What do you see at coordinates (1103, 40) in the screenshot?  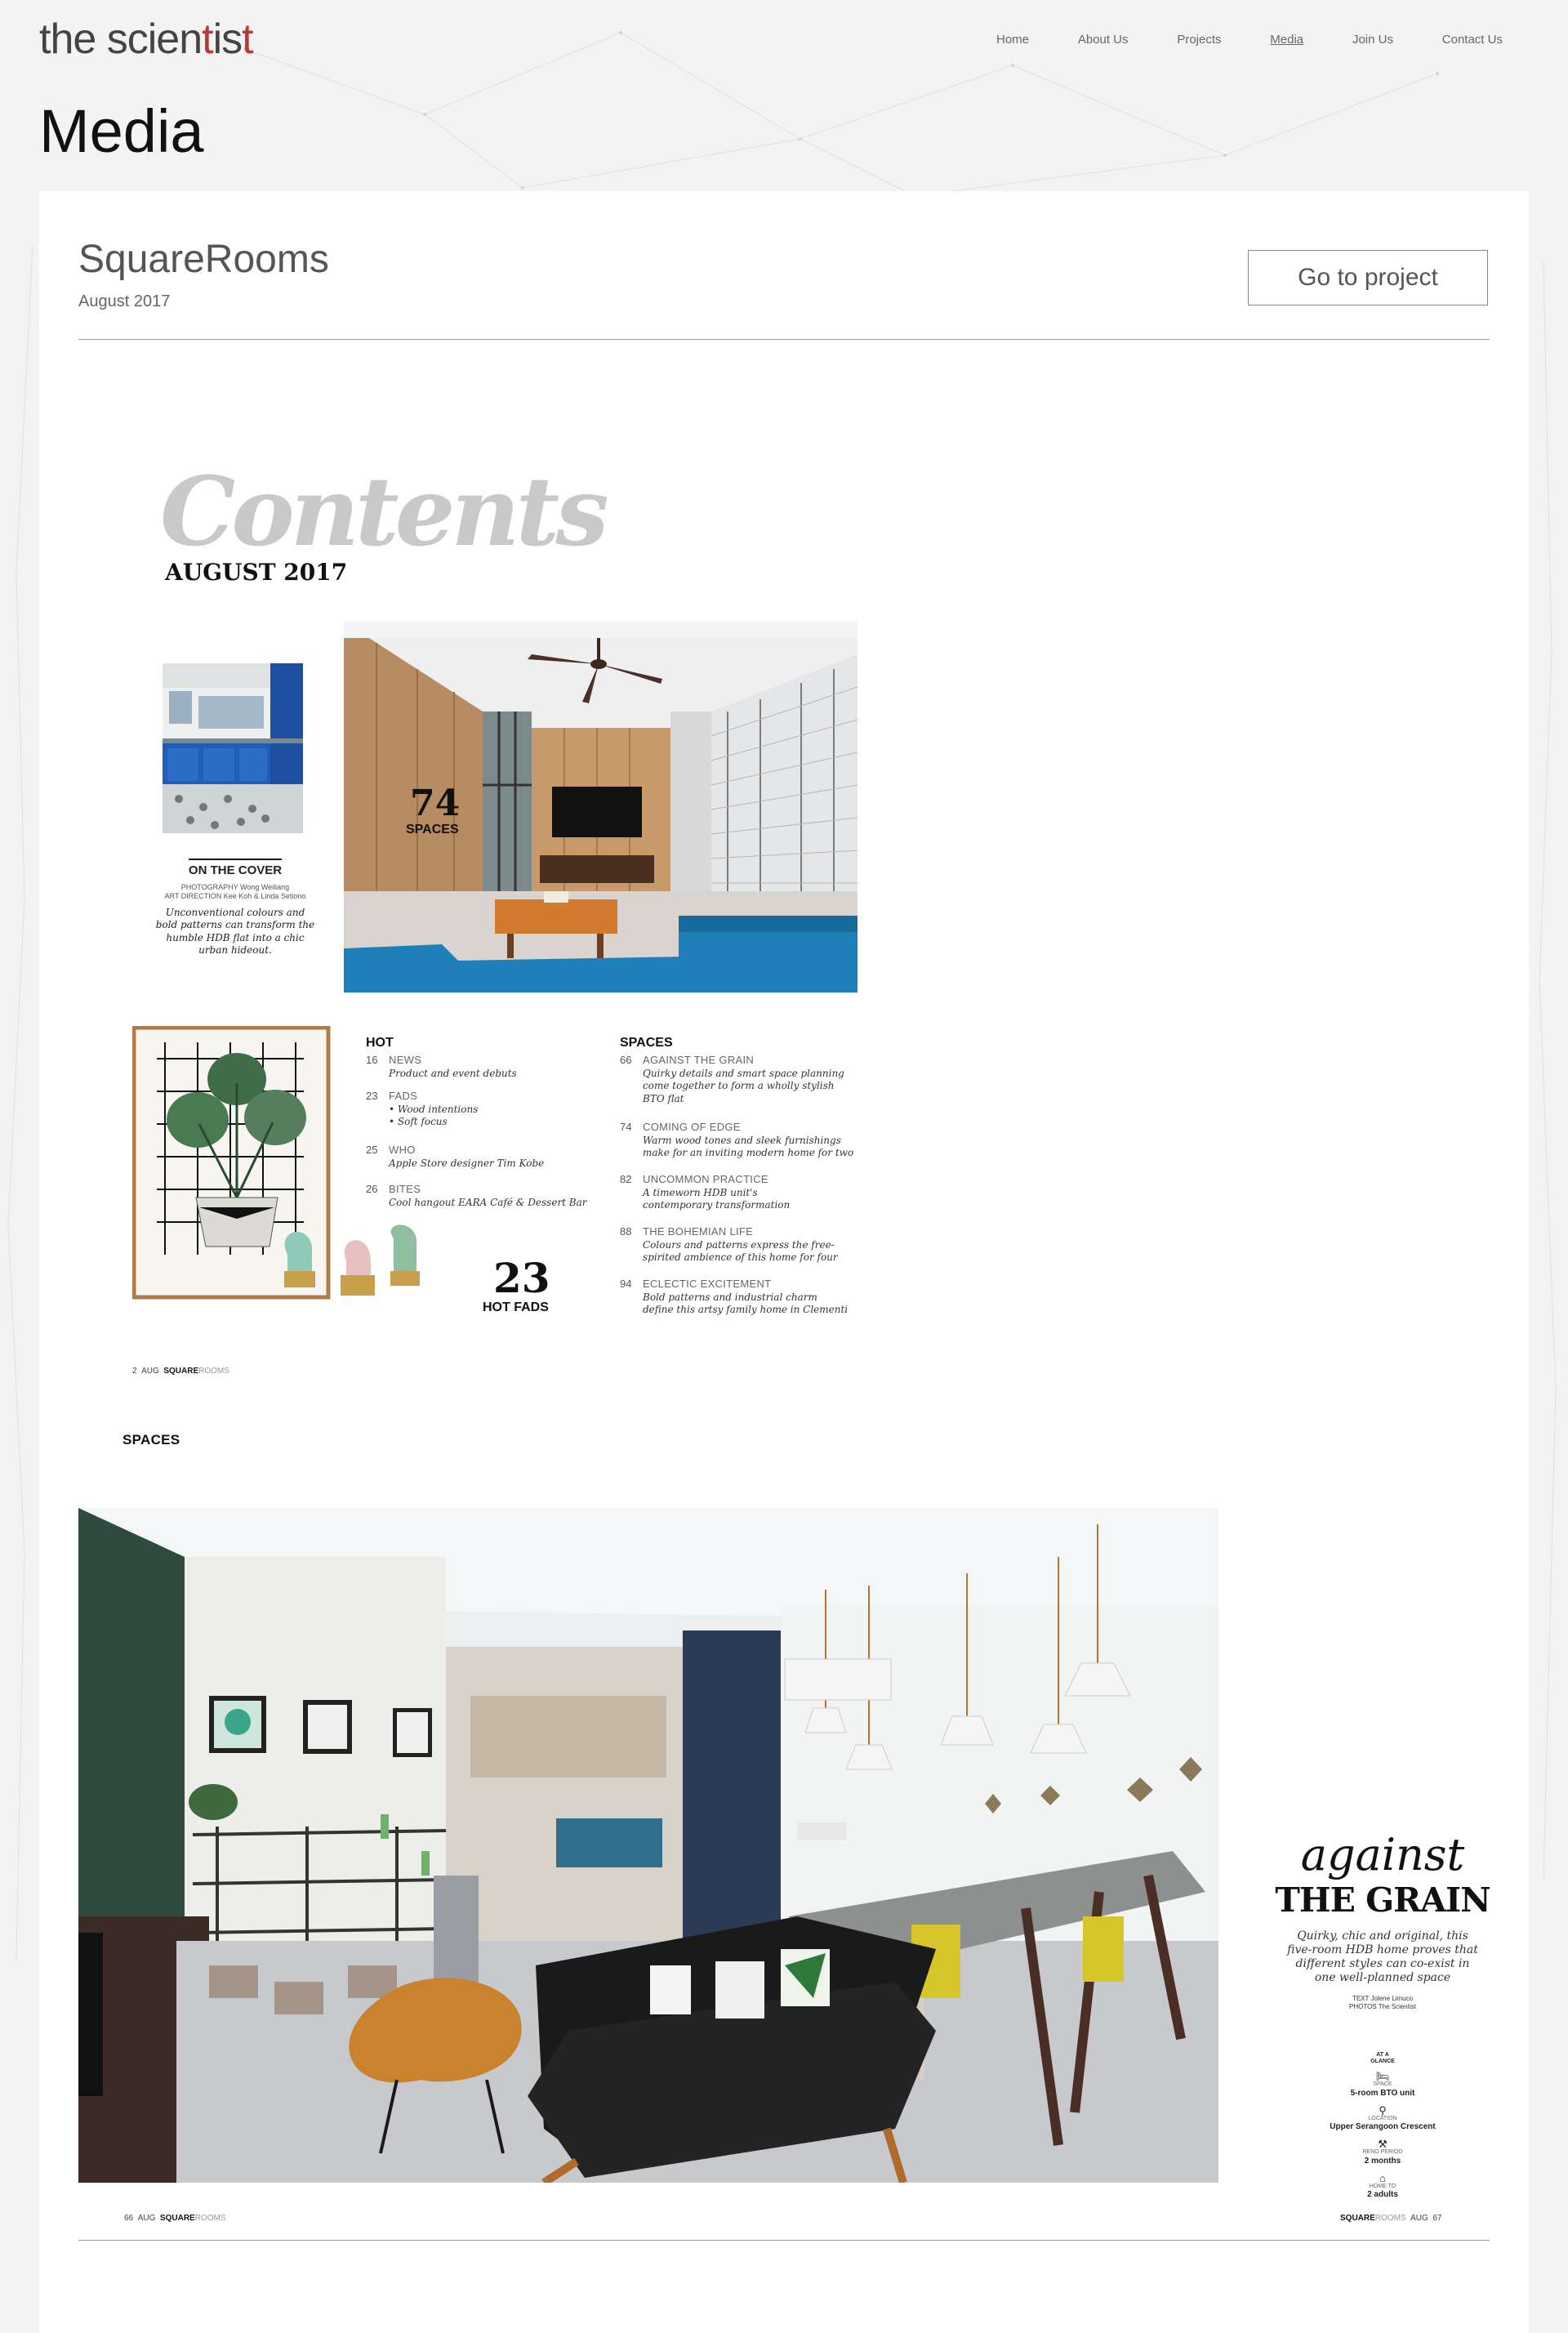 I see `nav-about-us: About Us` at bounding box center [1103, 40].